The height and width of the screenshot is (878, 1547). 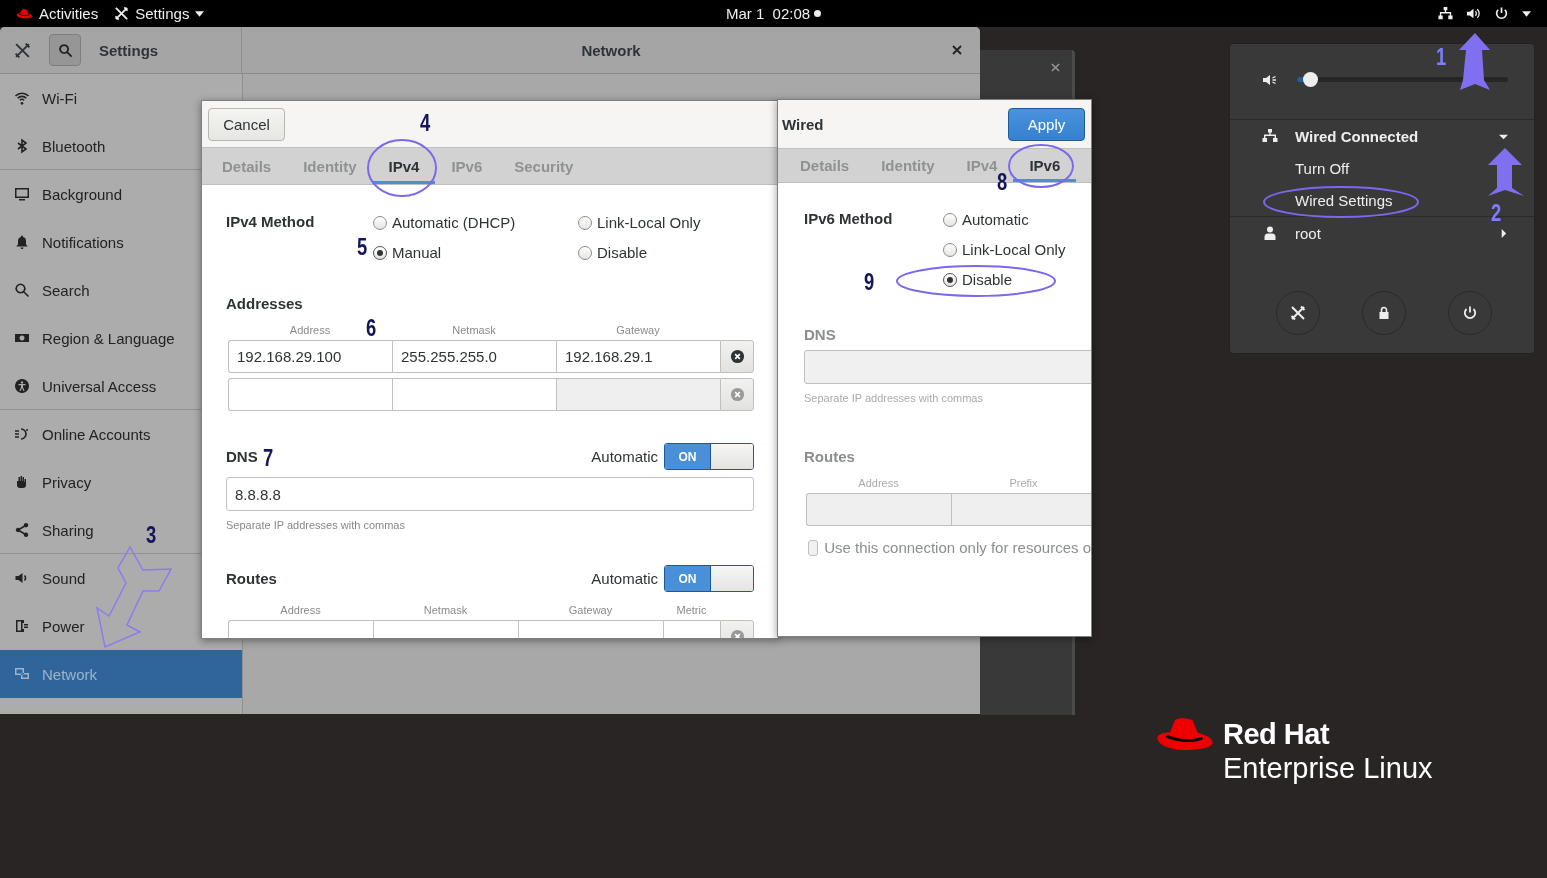 What do you see at coordinates (1002, 182) in the screenshot?
I see `annotation-number: 8` at bounding box center [1002, 182].